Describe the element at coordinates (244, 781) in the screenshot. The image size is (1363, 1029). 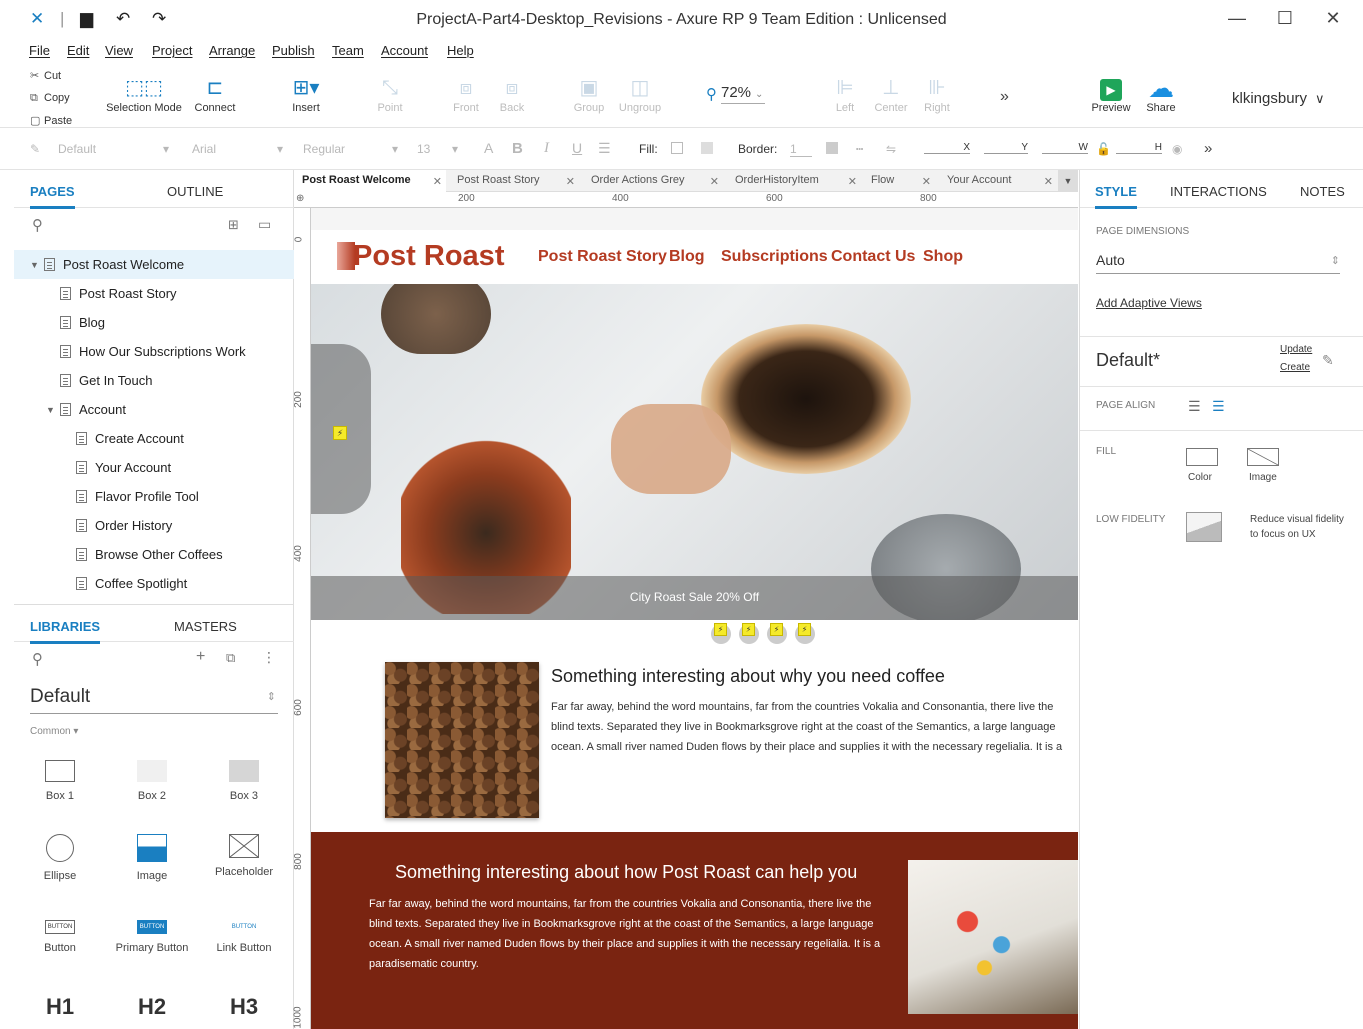
I see `widget-box-3: Box 3` at that location.